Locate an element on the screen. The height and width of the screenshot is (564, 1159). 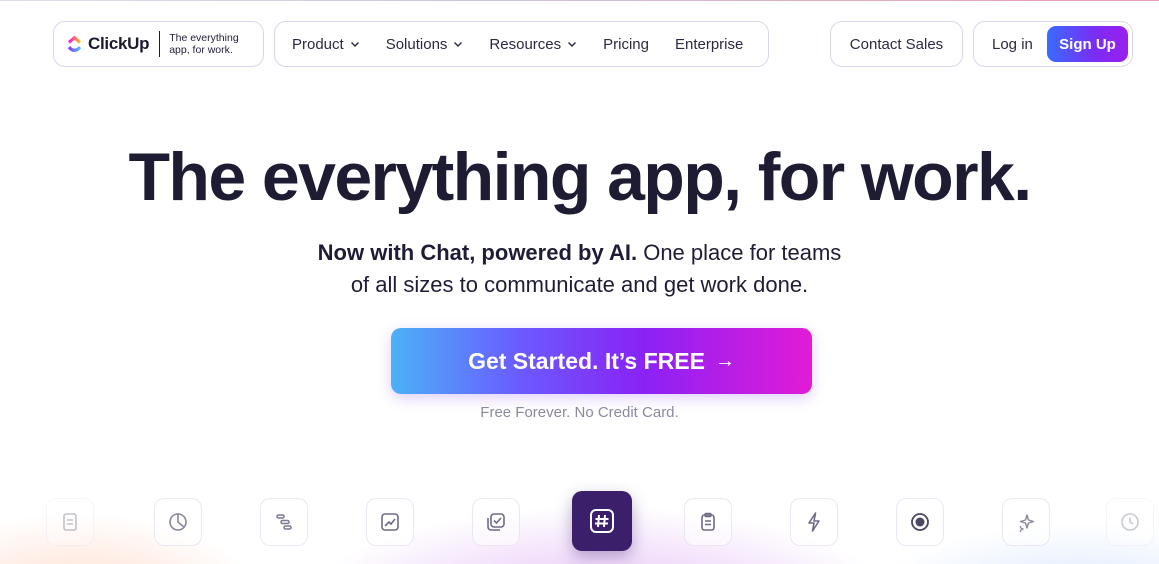
sparkle-ai-icon is located at coordinates (1027, 523).